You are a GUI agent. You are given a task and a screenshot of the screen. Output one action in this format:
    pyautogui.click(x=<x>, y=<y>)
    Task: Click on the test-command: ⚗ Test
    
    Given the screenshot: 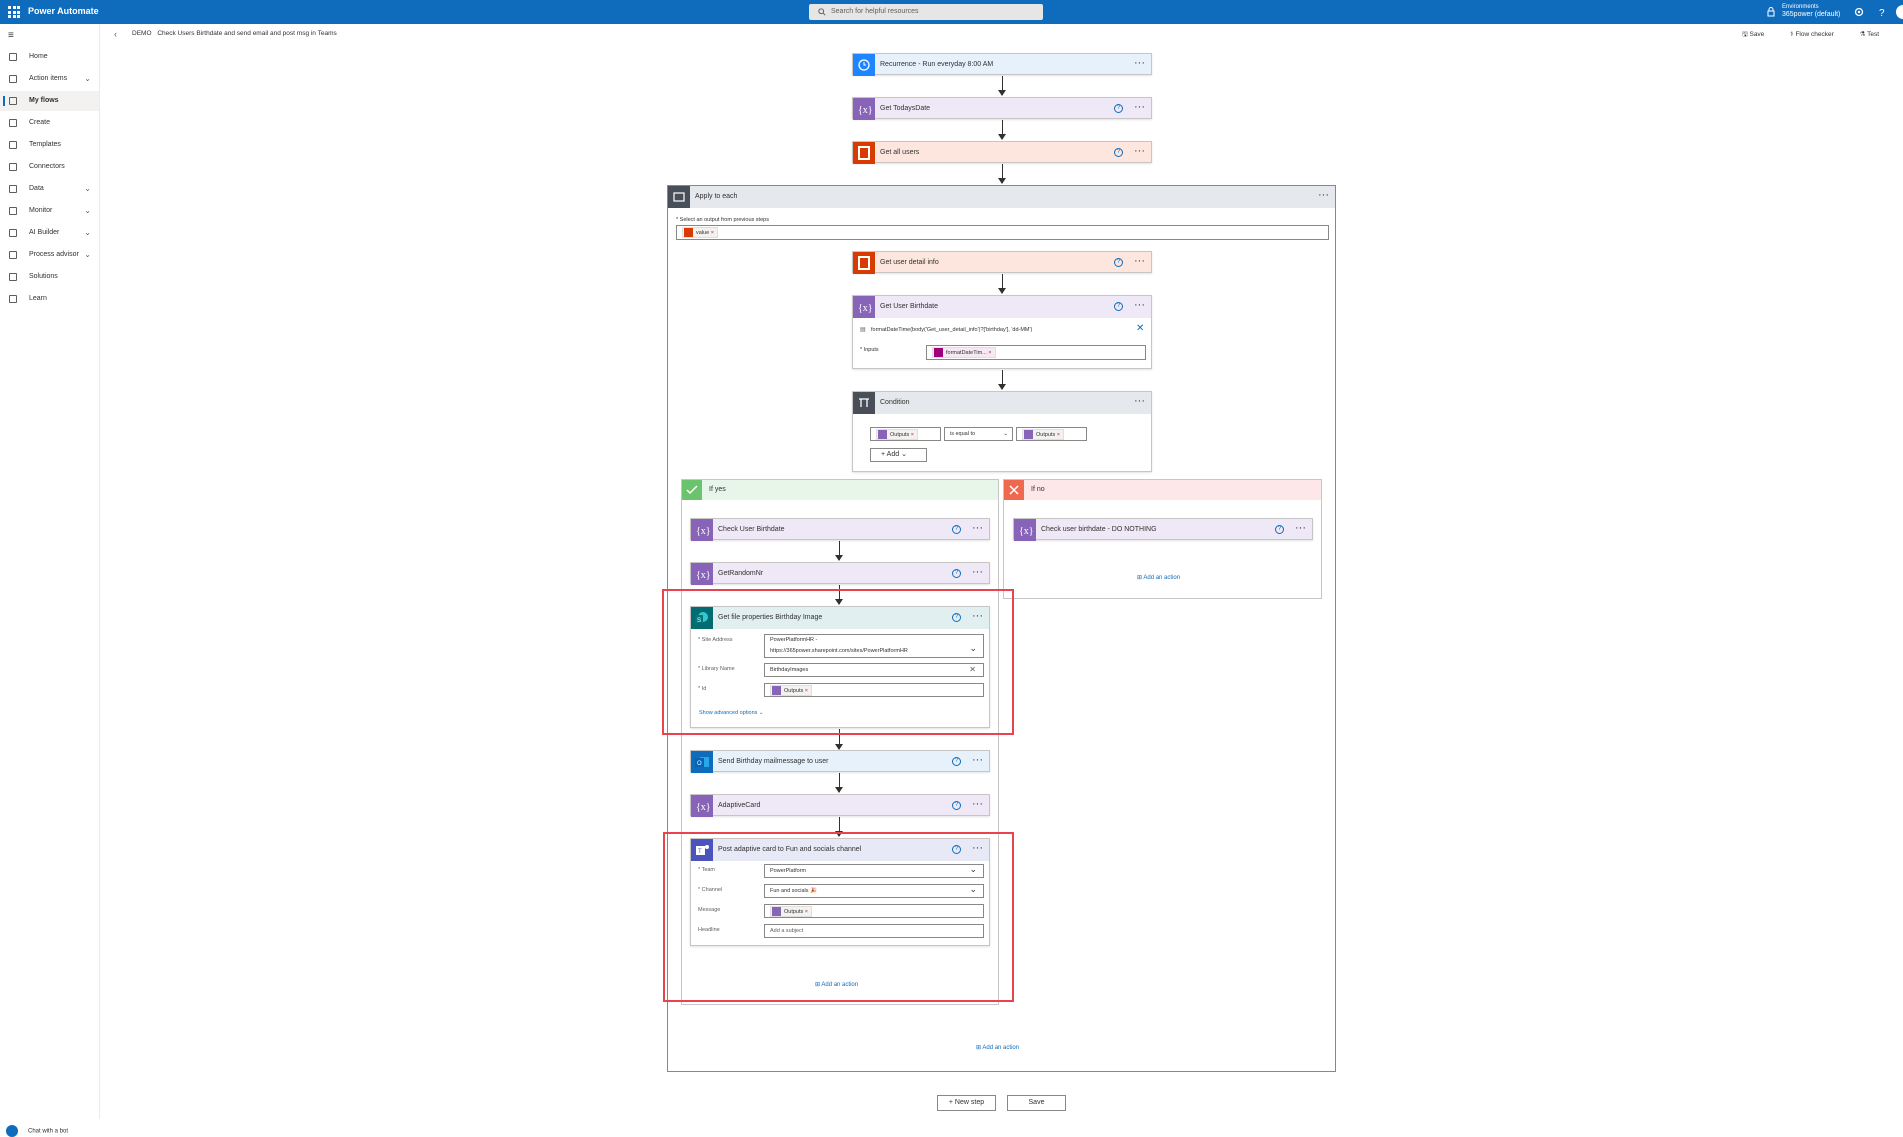 What is the action you would take?
    pyautogui.click(x=1875, y=34)
    